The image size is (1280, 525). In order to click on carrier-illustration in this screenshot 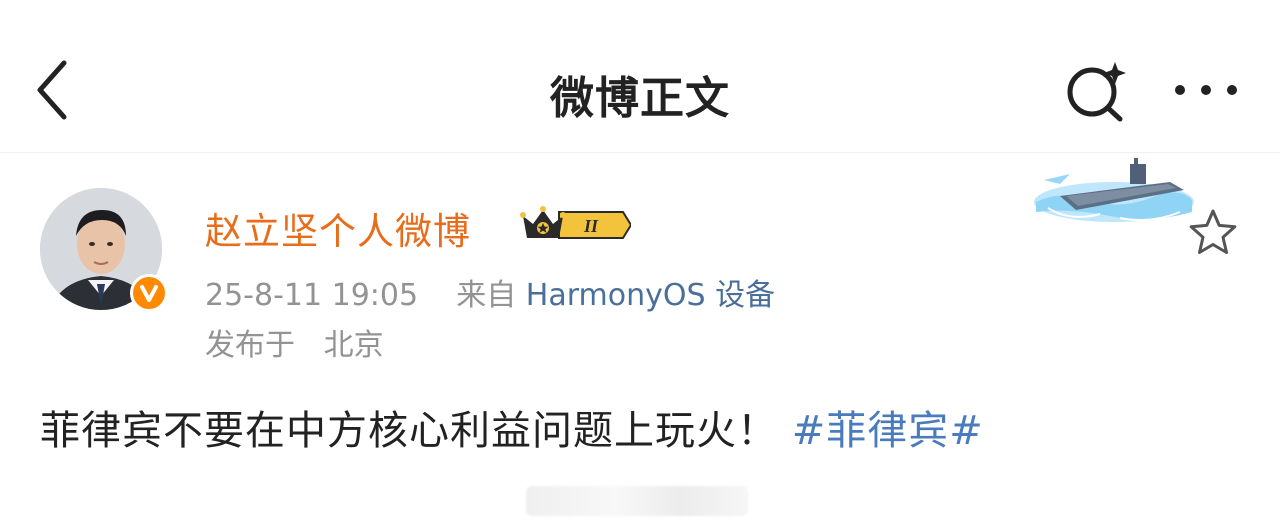, I will do `click(1114, 190)`.